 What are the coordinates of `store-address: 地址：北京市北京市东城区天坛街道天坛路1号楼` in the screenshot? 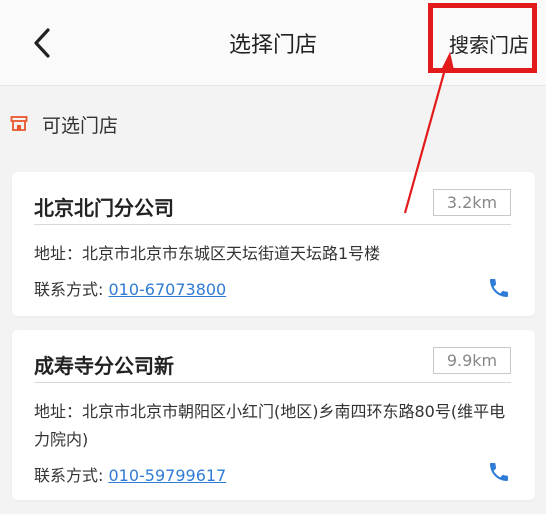 It's located at (207, 253).